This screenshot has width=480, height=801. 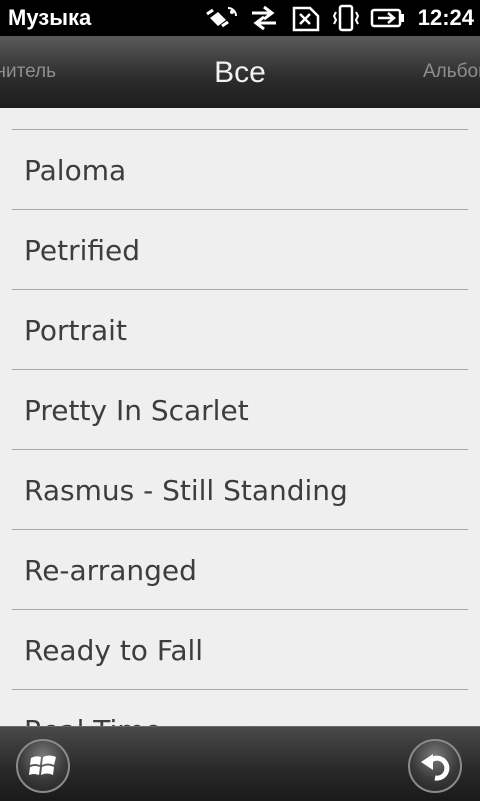 I want to click on song-title: Petrified, so click(x=82, y=250).